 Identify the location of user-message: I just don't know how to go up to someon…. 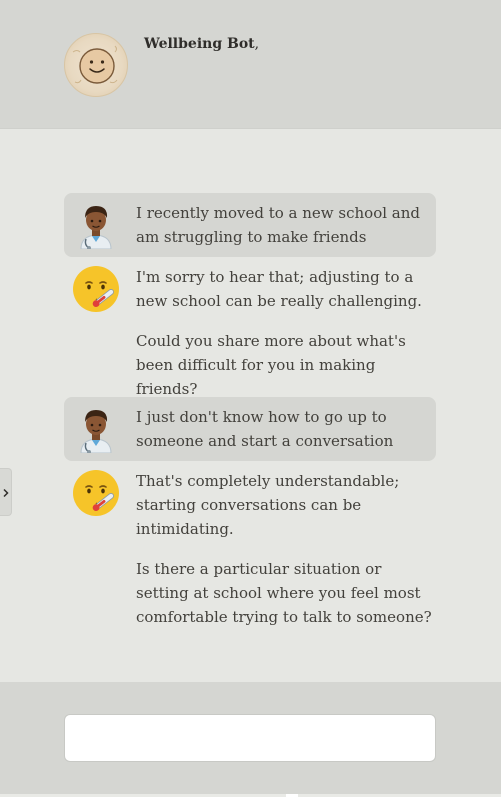
(250, 429).